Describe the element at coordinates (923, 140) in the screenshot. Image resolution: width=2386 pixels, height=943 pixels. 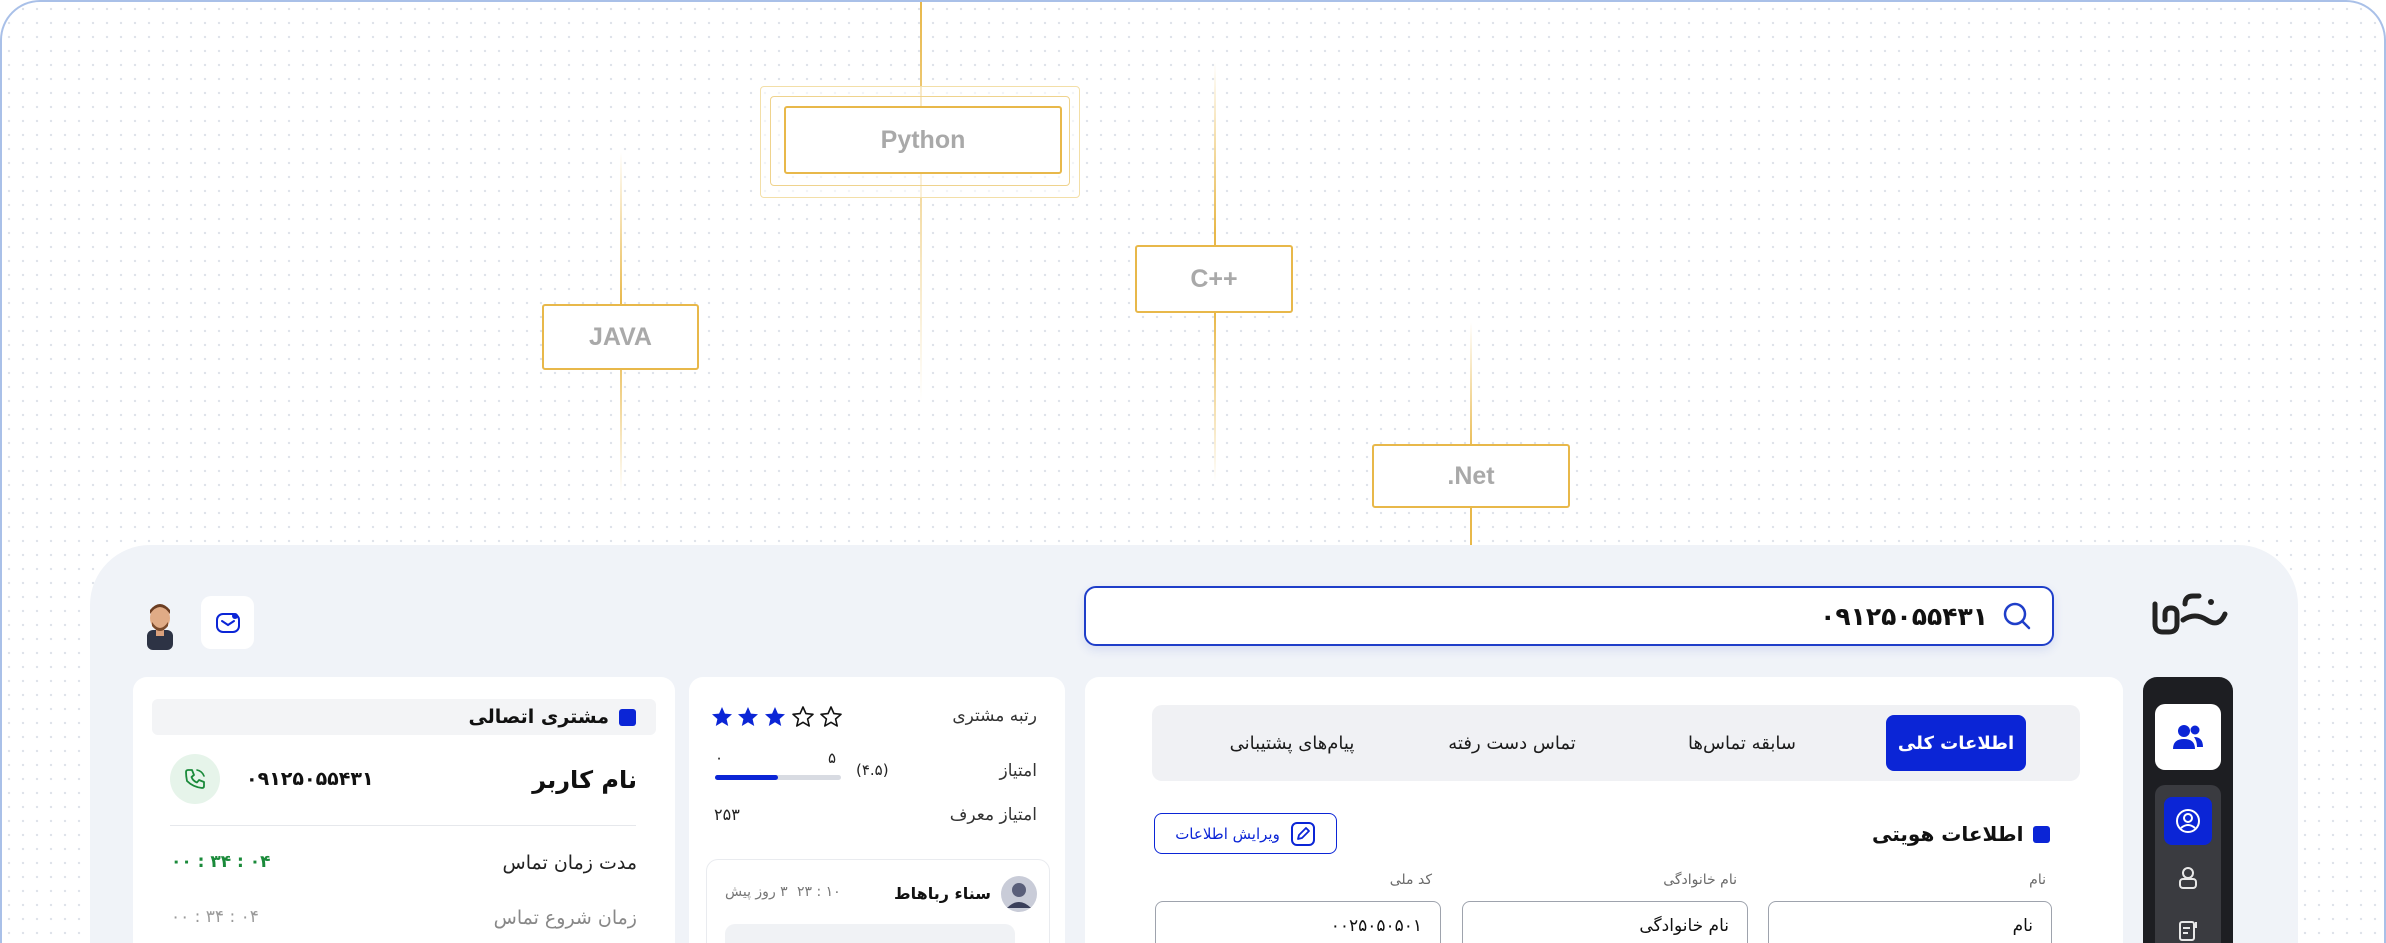
I see `tech-node-python: Python` at that location.